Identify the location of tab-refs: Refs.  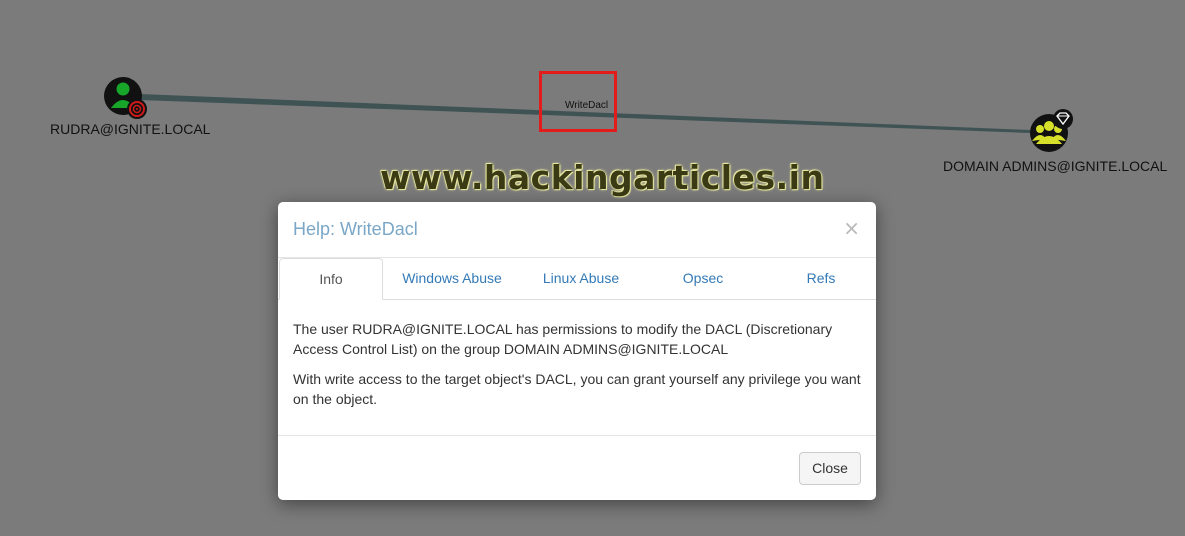
(821, 278).